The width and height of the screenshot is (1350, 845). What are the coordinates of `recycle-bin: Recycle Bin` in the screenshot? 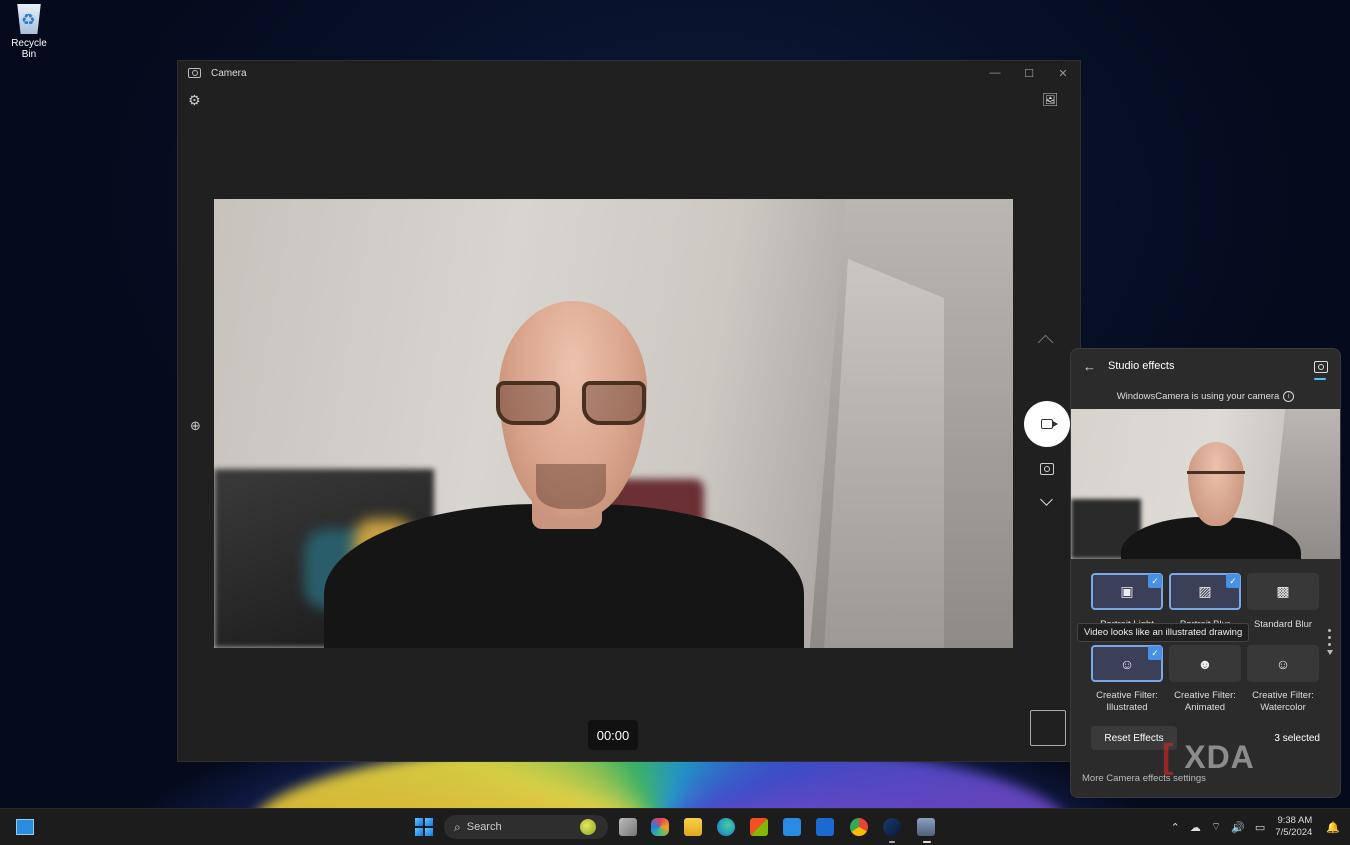 It's located at (29, 32).